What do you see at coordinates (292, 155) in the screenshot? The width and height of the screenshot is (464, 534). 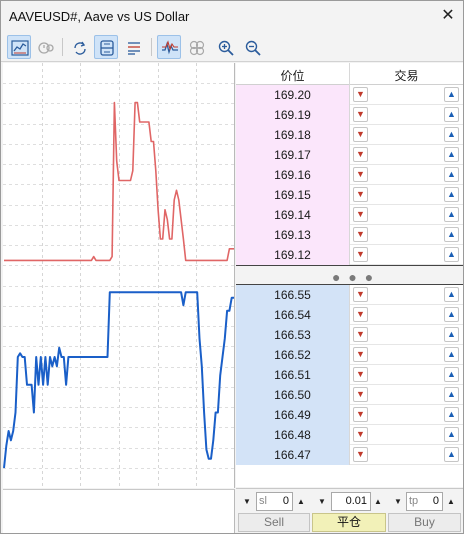 I see `ask-price: 169.17` at bounding box center [292, 155].